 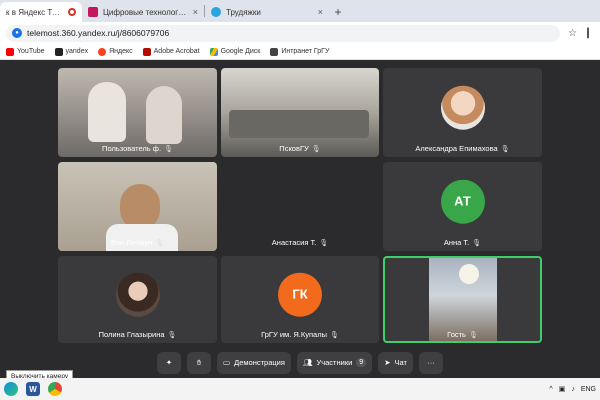 I want to click on hand-icon: ✋︎, so click(x=199, y=362).